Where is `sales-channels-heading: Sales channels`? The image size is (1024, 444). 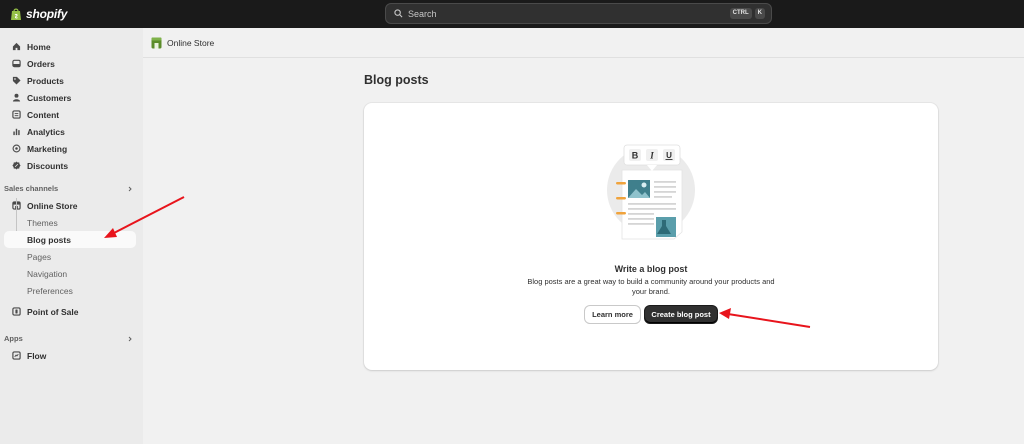
sales-channels-heading: Sales channels is located at coordinates (31, 188).